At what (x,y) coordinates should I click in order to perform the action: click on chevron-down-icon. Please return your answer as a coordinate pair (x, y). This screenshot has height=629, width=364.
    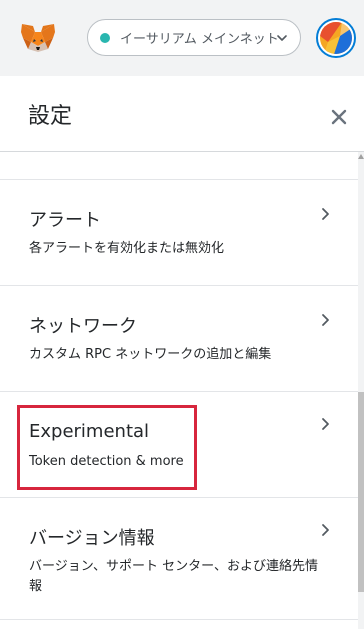
    Looking at the image, I should click on (282, 38).